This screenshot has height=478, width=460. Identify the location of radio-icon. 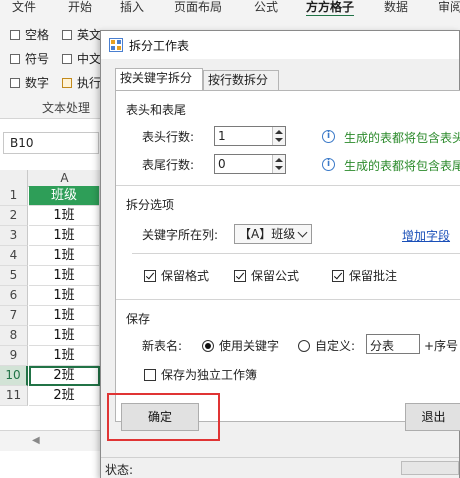
(304, 345).